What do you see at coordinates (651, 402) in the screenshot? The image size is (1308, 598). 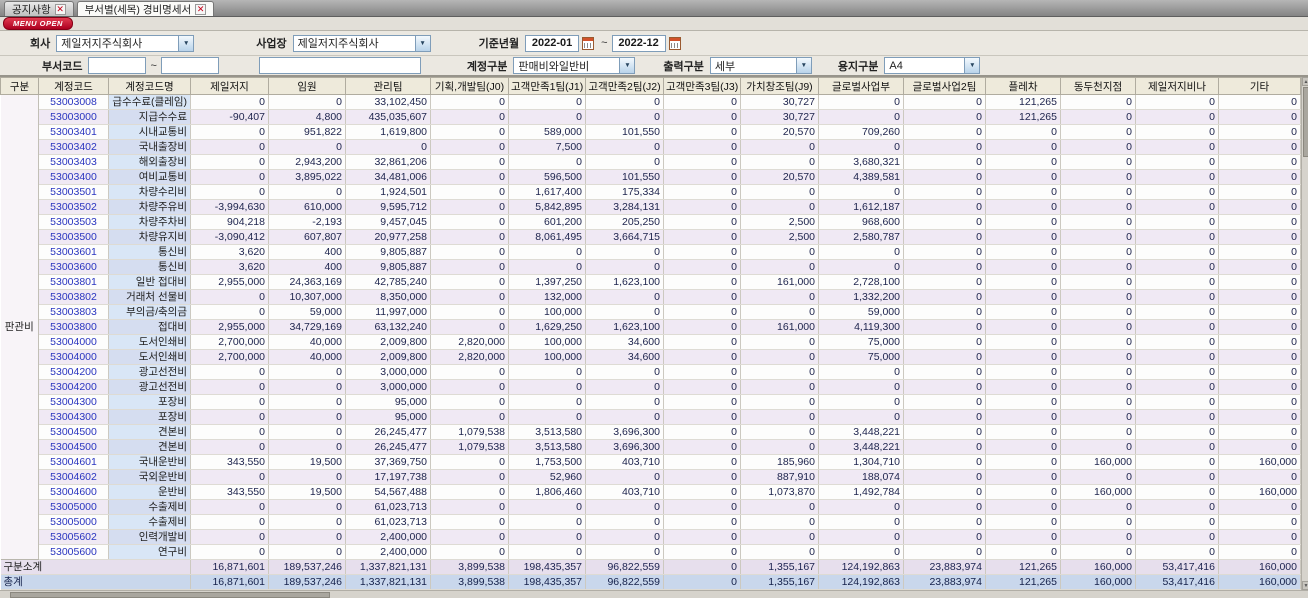 I see `table-row: 53004300 포장비 0 0 95,000 0 0 0 0 0 0 0 0 0 0 0` at bounding box center [651, 402].